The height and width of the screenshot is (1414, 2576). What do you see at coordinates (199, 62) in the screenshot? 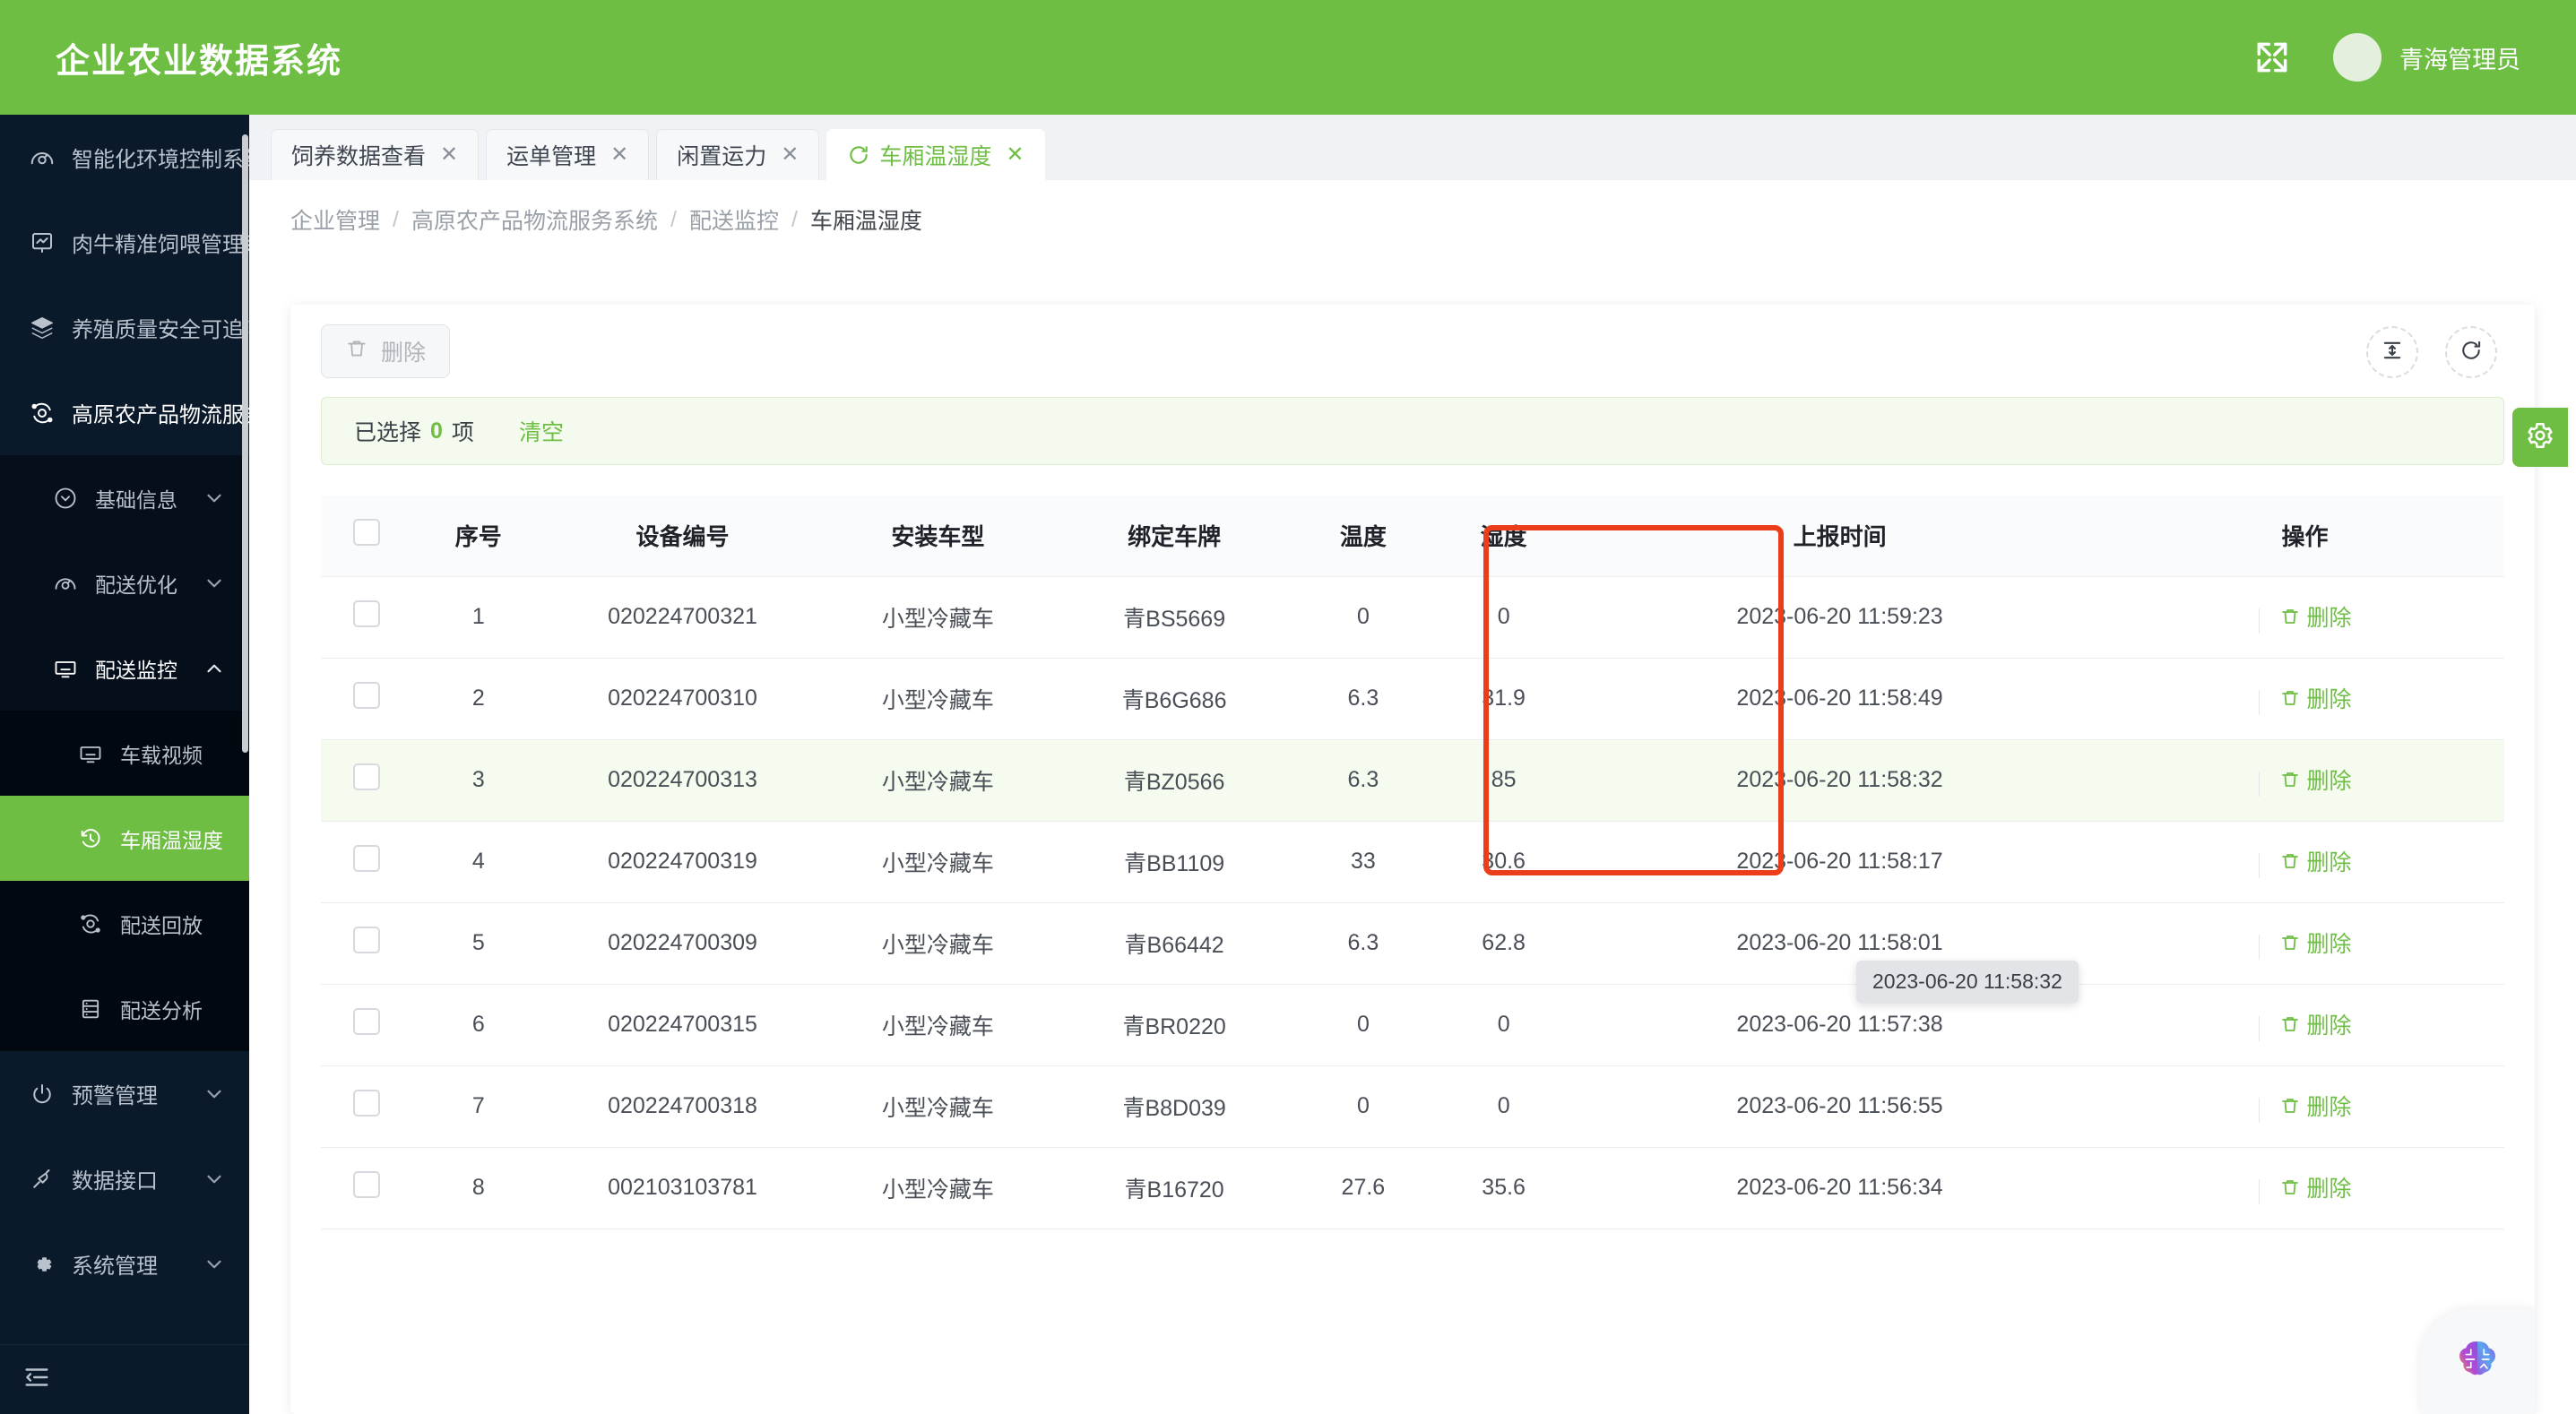
I see `app-title: 企业农业数据系统` at bounding box center [199, 62].